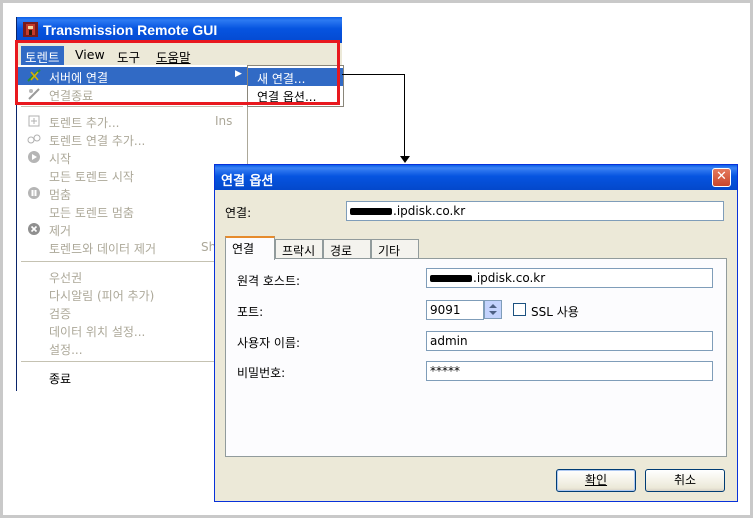 The width and height of the screenshot is (753, 518). Describe the element at coordinates (261, 373) in the screenshot. I see `password-label: 비밀번호:` at that location.